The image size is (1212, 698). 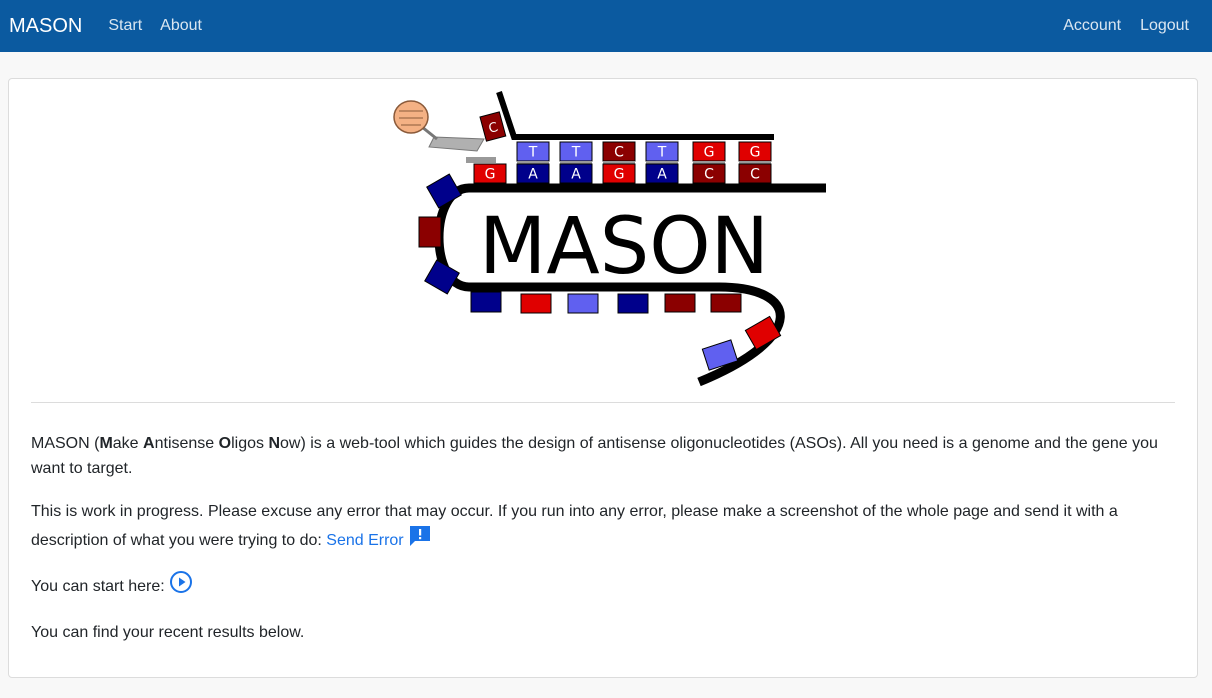 What do you see at coordinates (364, 540) in the screenshot?
I see `send-error-link: Send Error` at bounding box center [364, 540].